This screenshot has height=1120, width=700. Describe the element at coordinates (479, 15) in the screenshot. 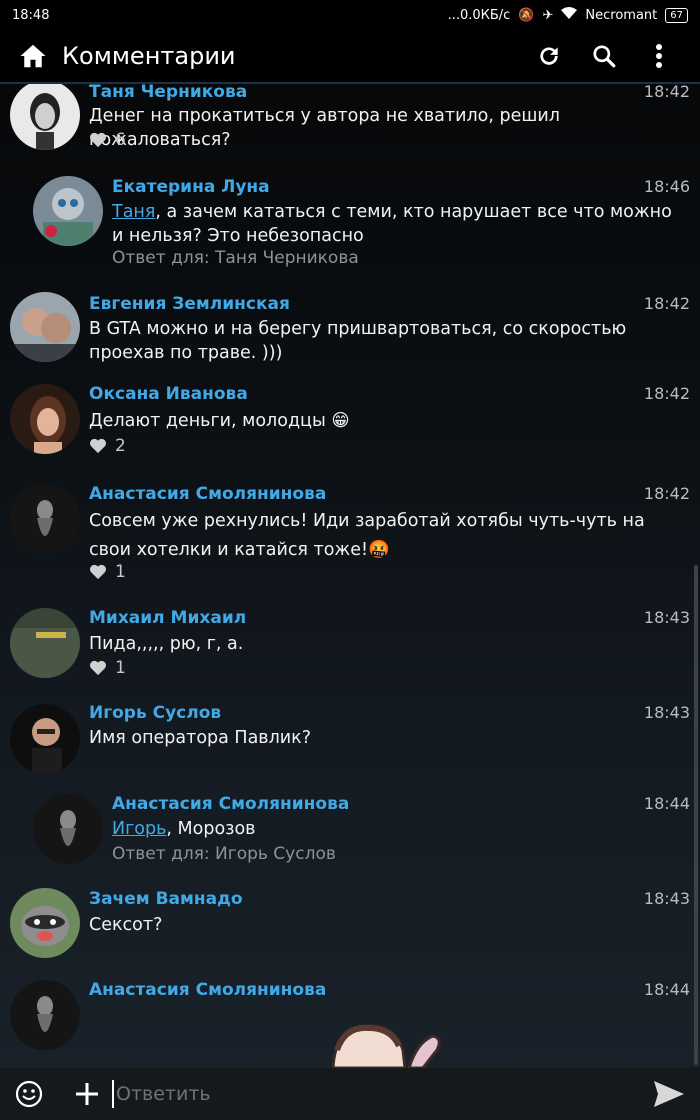

I see `network-speed: ...0.0КБ/с` at that location.